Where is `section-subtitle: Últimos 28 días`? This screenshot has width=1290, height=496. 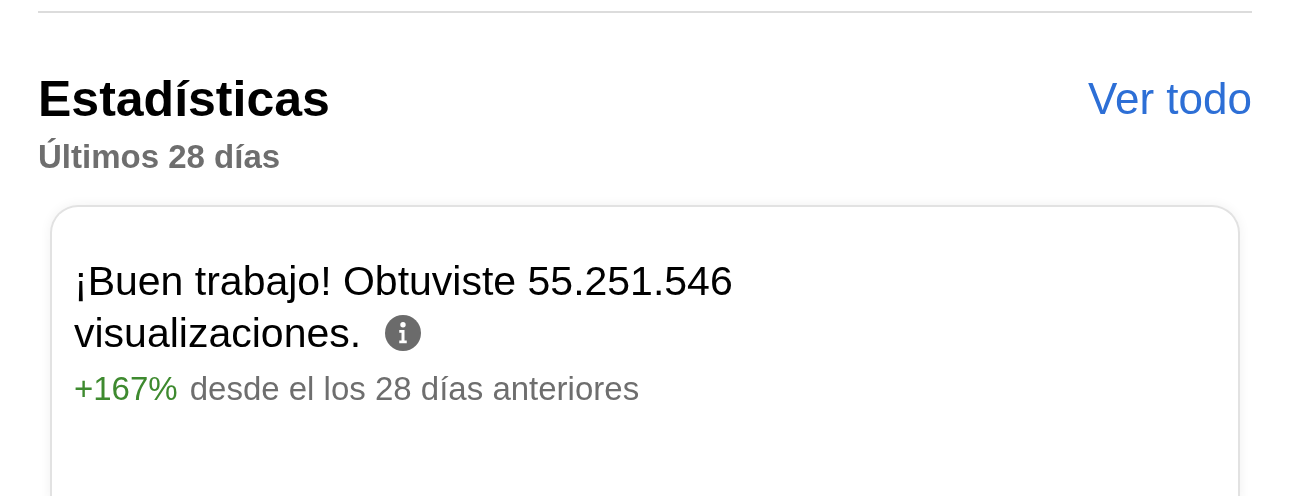 section-subtitle: Últimos 28 días is located at coordinates (159, 157).